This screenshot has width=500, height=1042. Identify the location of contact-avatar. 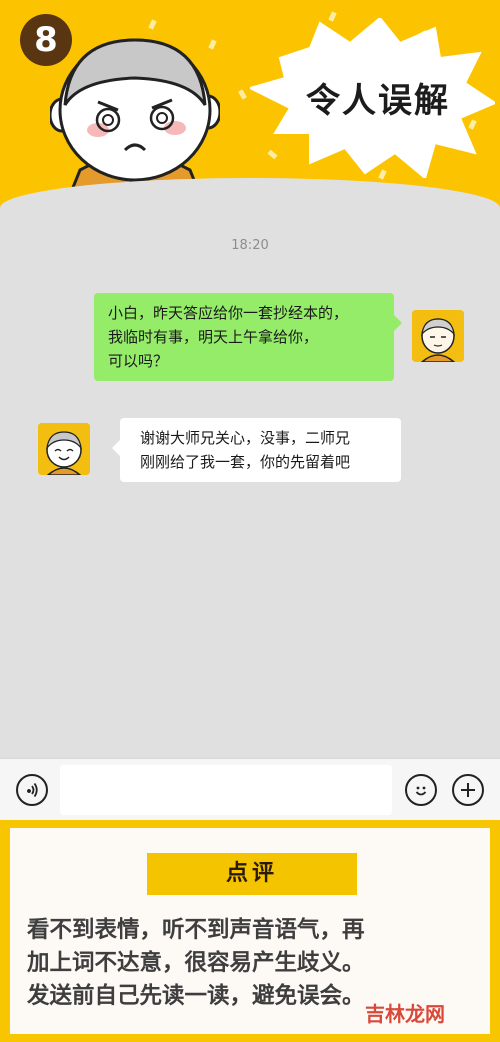
(64, 449).